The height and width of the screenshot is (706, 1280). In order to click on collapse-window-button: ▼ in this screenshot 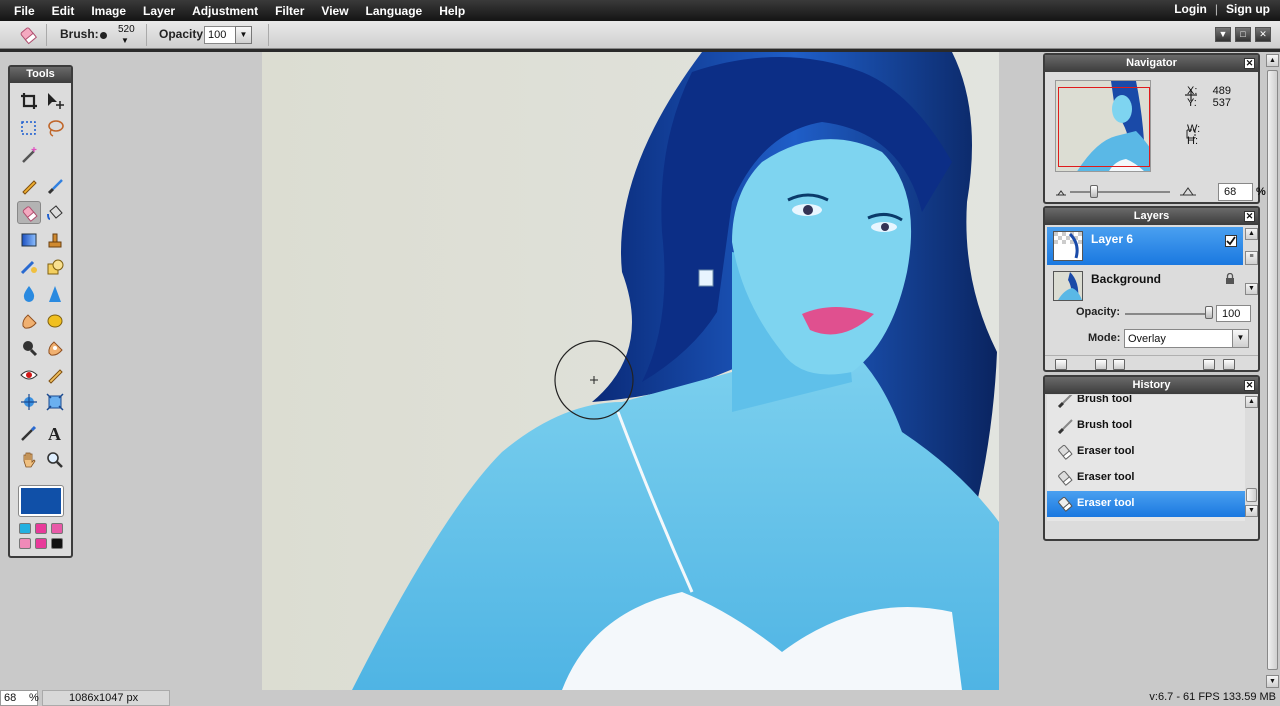, I will do `click(1223, 34)`.